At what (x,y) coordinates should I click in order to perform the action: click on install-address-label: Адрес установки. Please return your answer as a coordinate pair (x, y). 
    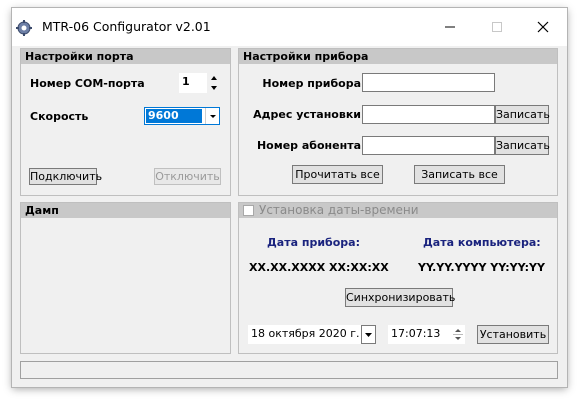
    Looking at the image, I should click on (307, 114).